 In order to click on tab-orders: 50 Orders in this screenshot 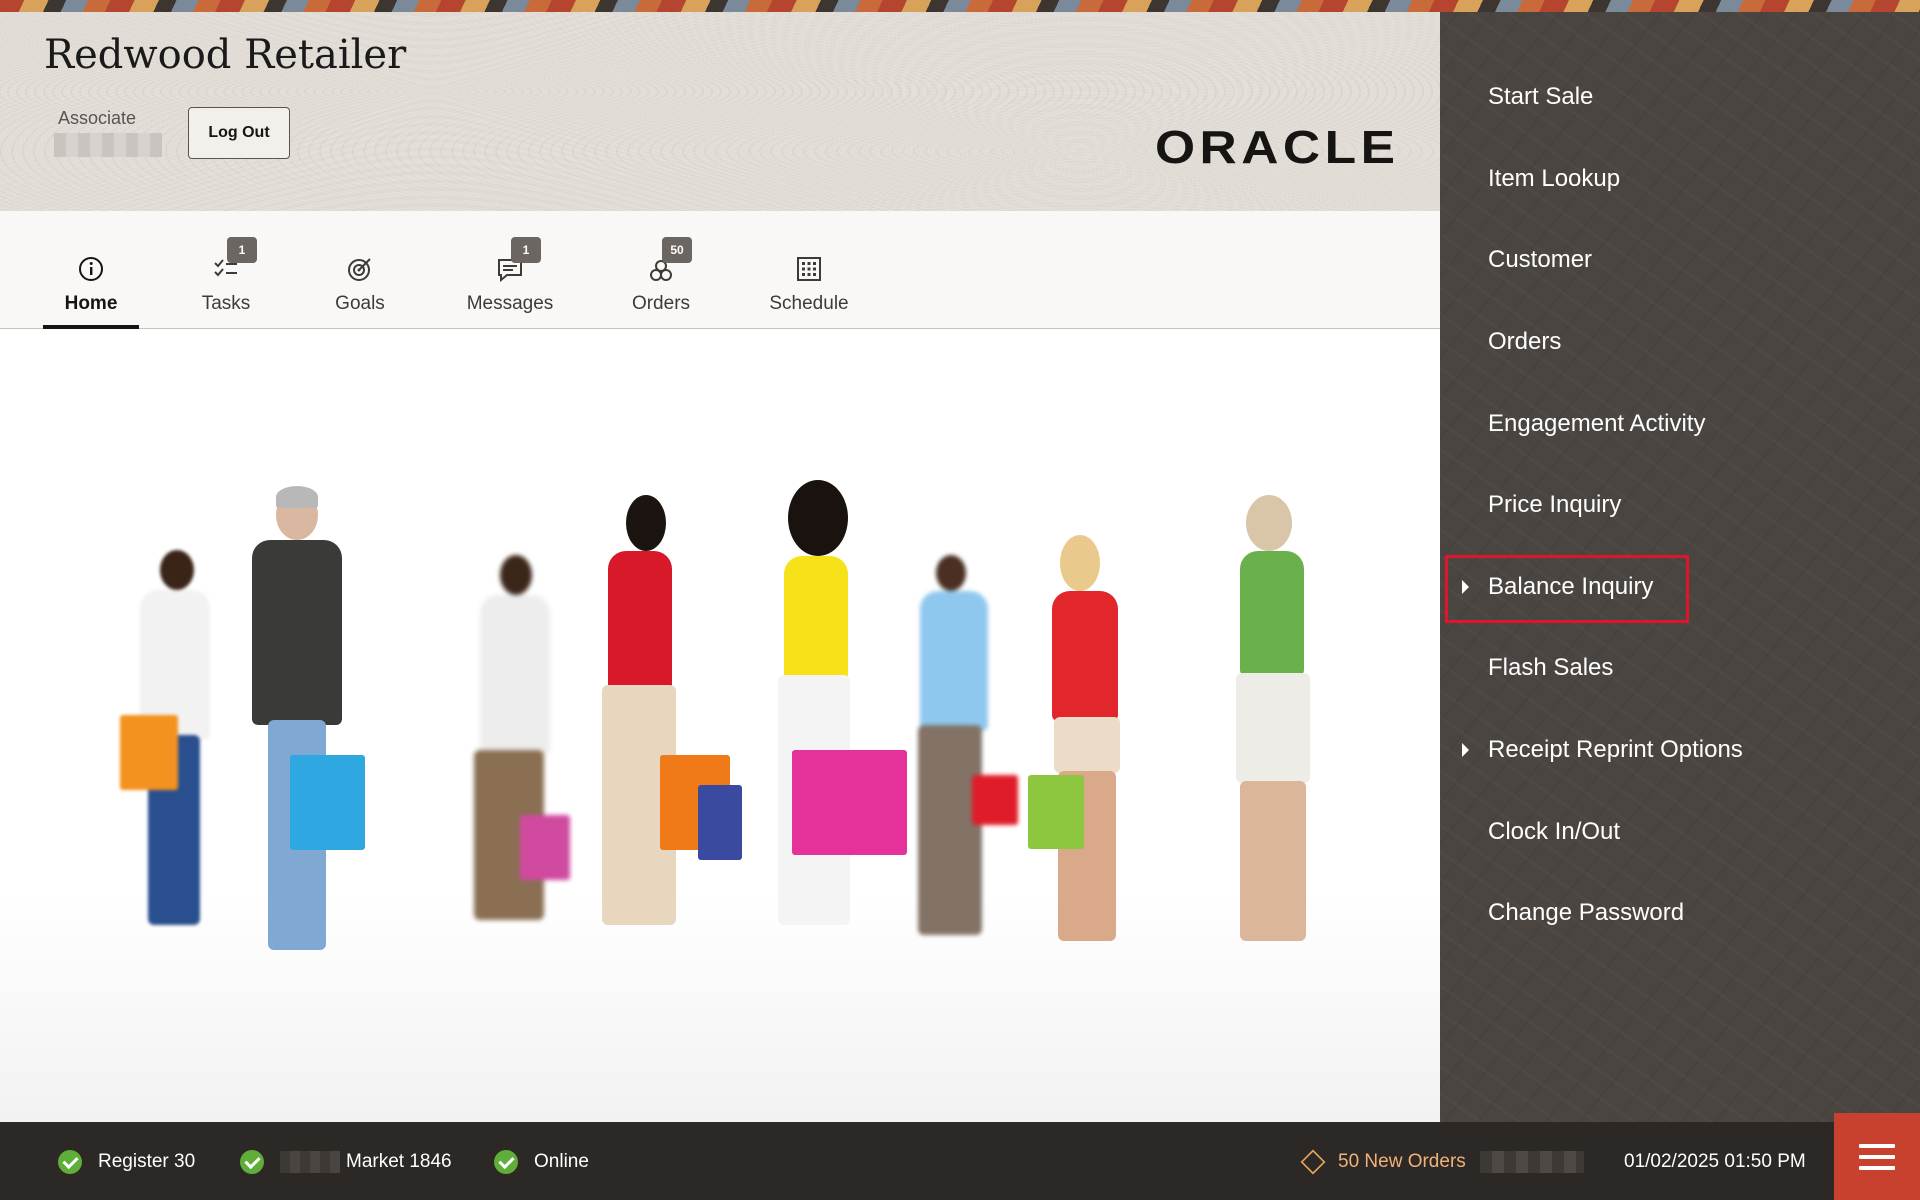, I will do `click(661, 270)`.